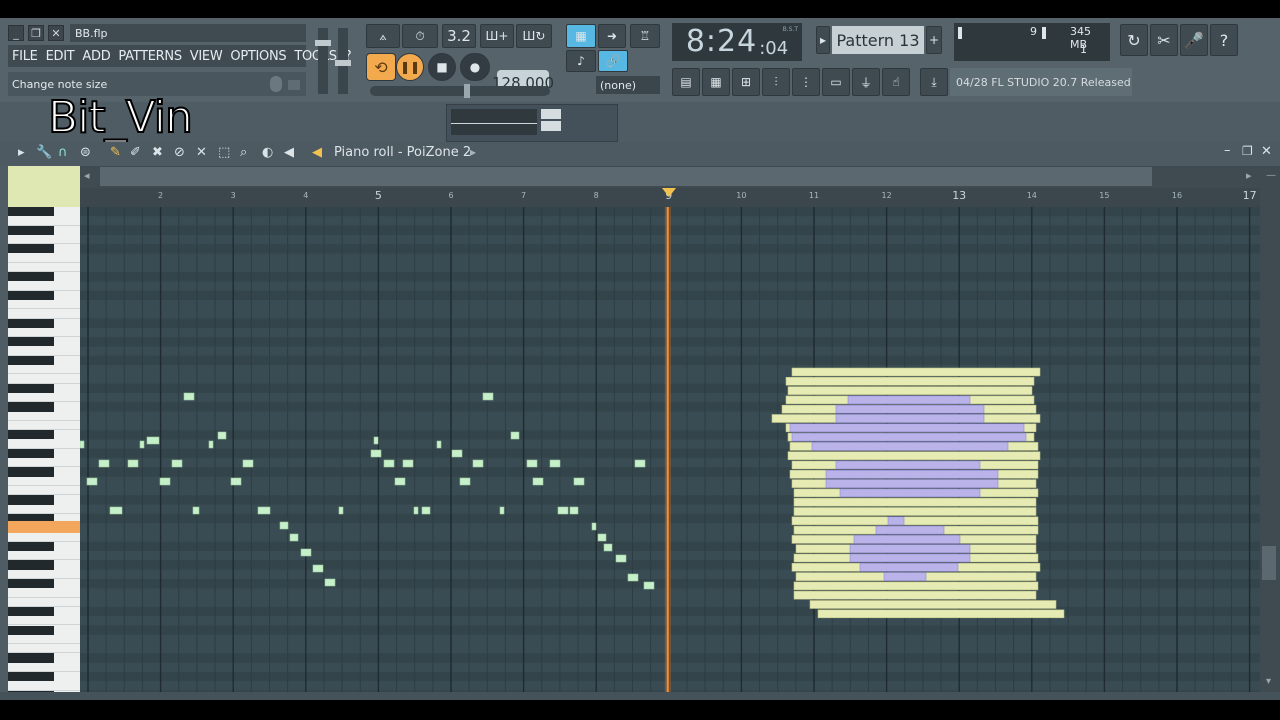 Image resolution: width=1280 pixels, height=720 pixels. Describe the element at coordinates (475, 67) in the screenshot. I see `record-button: ●` at that location.